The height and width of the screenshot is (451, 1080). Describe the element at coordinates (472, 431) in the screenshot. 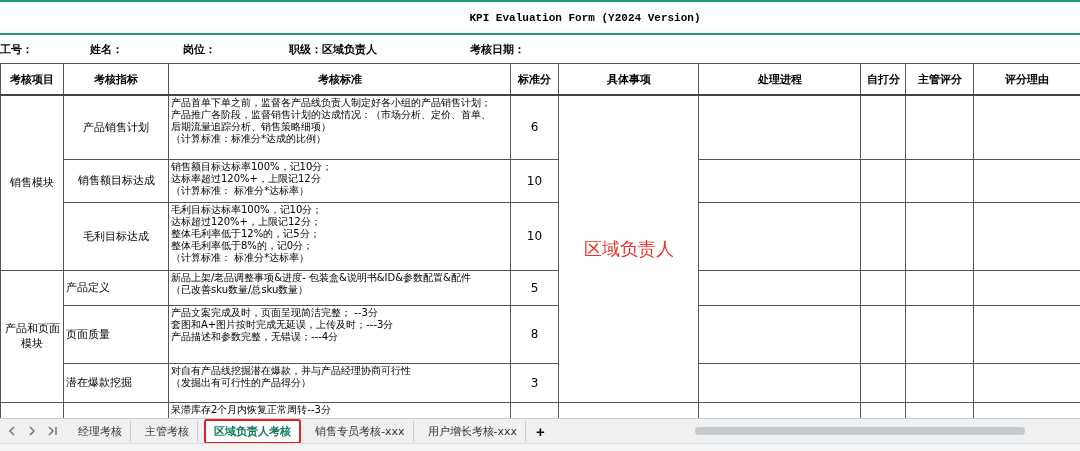

I see `sheet-tab: 用户增长考核-xxx` at that location.